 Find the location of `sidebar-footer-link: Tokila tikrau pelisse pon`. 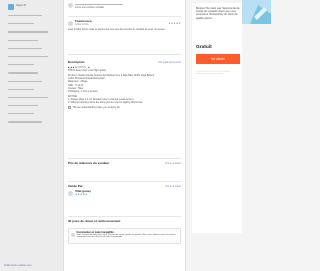

sidebar-footer-link: Tokila tikrau pelisse pon is located at coordinates (18, 265).